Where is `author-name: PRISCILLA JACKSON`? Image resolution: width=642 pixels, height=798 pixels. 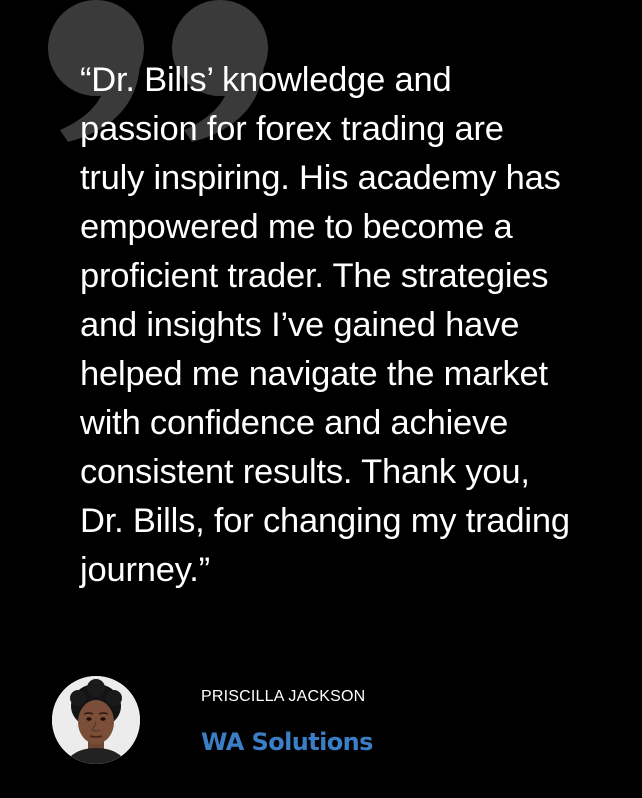 author-name: PRISCILLA JACKSON is located at coordinates (283, 696).